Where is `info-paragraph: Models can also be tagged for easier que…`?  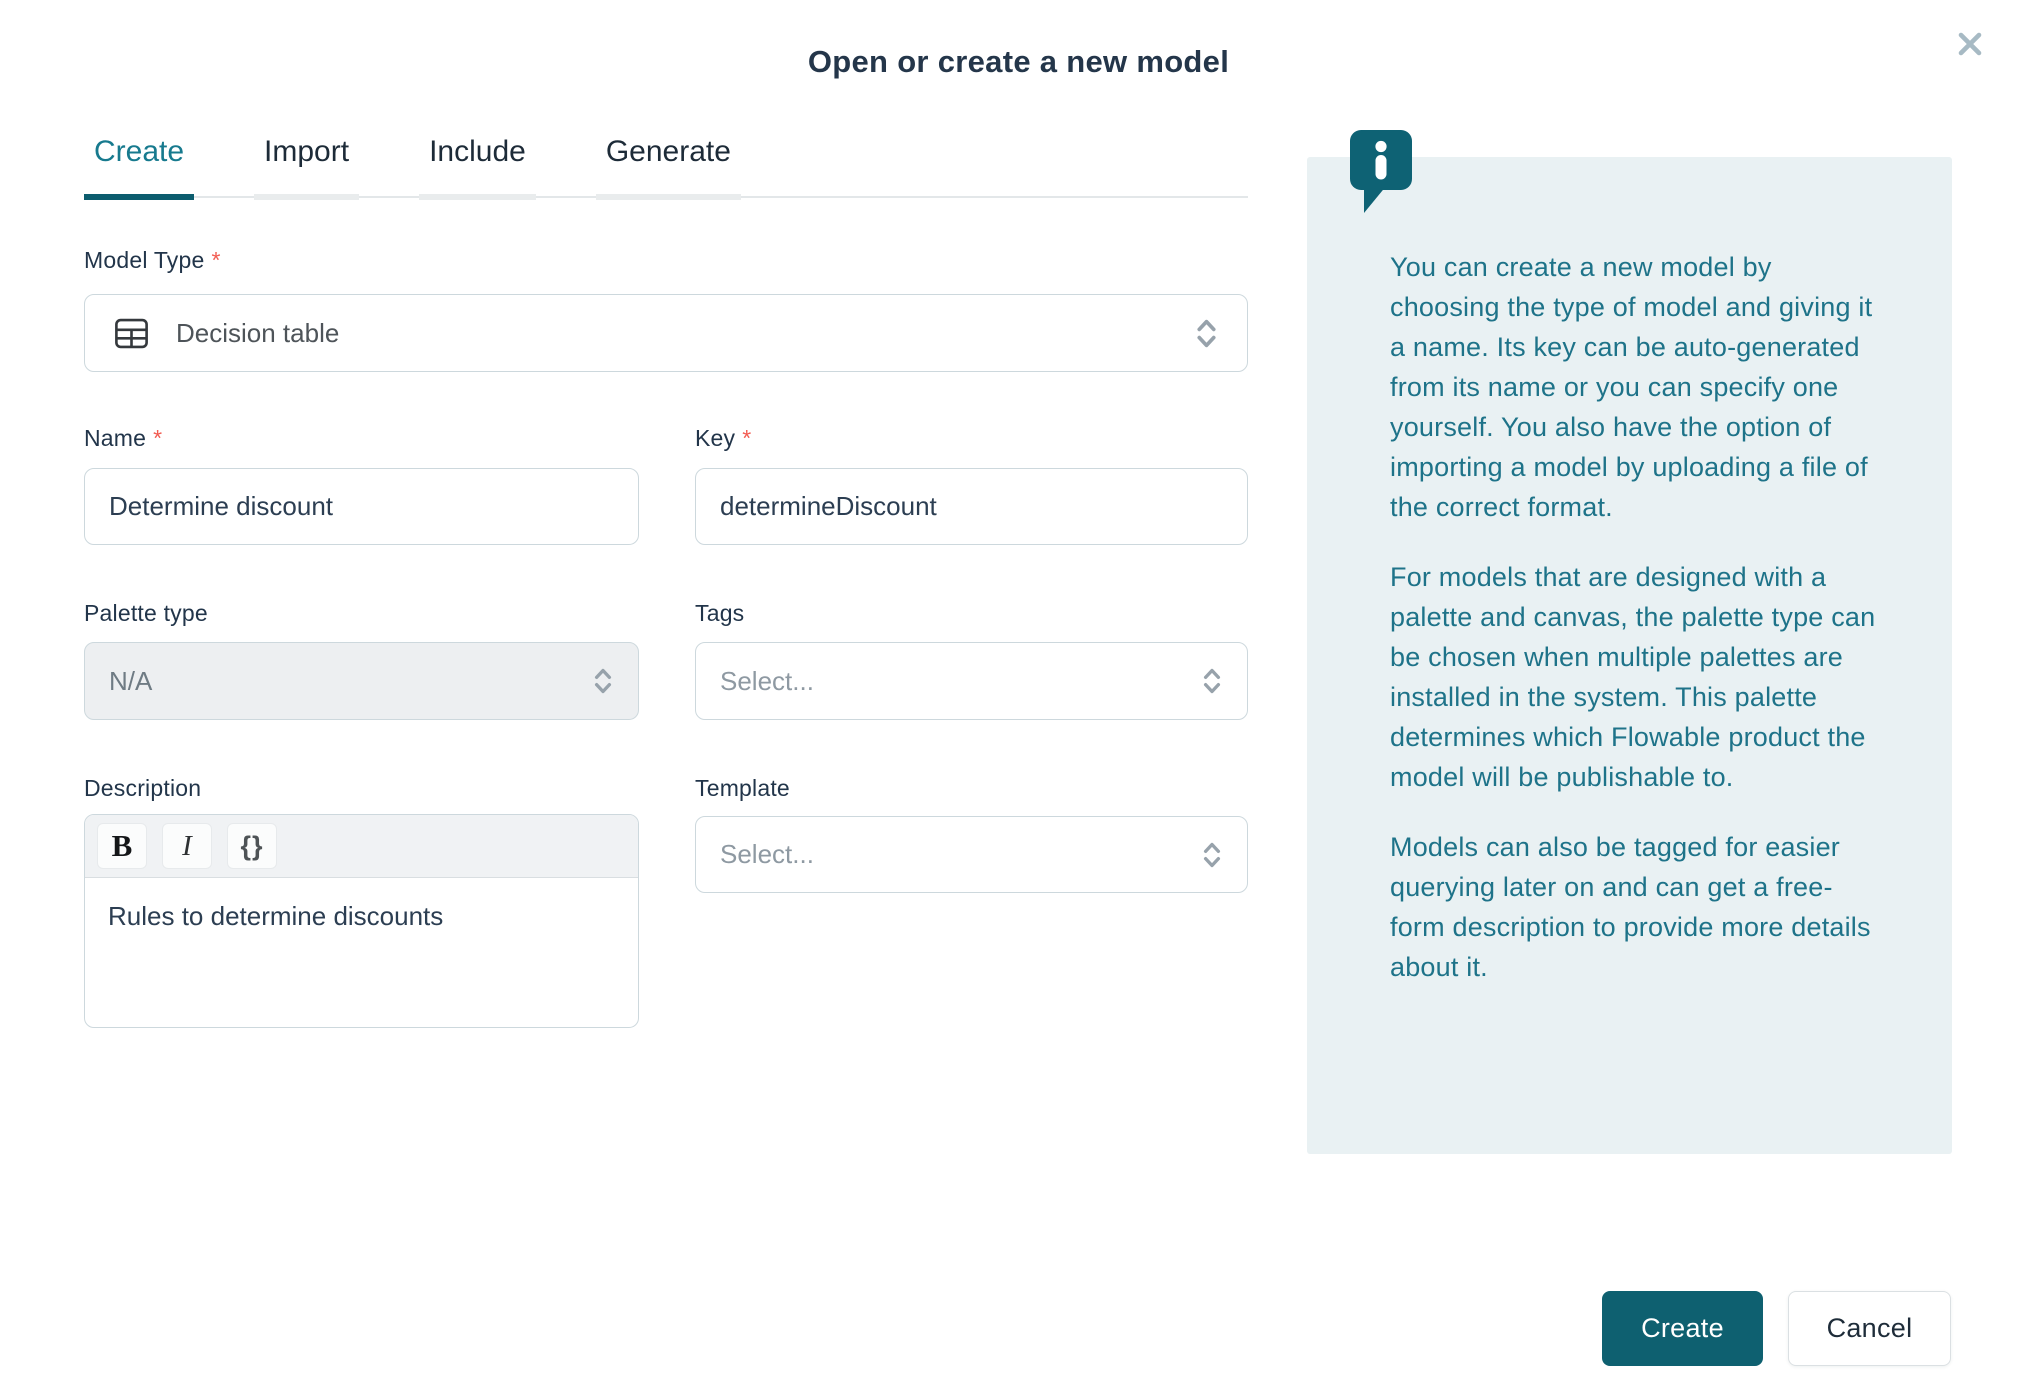
info-paragraph: Models can also be tagged for easier que… is located at coordinates (1630, 907).